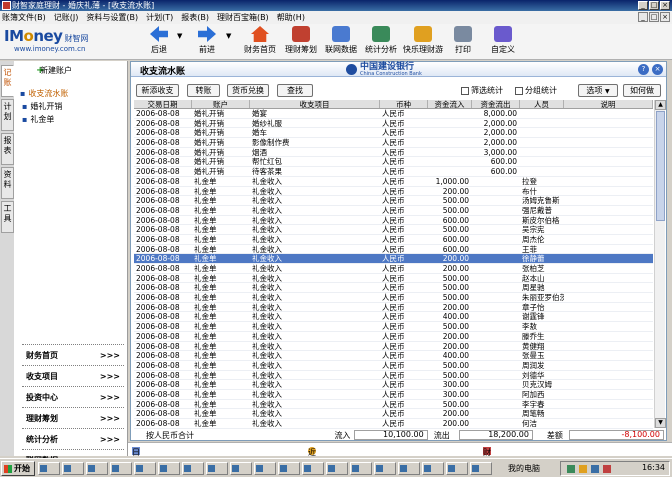 Image resolution: width=672 pixels, height=477 pixels. What do you see at coordinates (393, 211) in the screenshot?
I see `table-row: 2006-08-08 礼金单 礼金收入 人民币 500.00 强尼戴普` at bounding box center [393, 211].